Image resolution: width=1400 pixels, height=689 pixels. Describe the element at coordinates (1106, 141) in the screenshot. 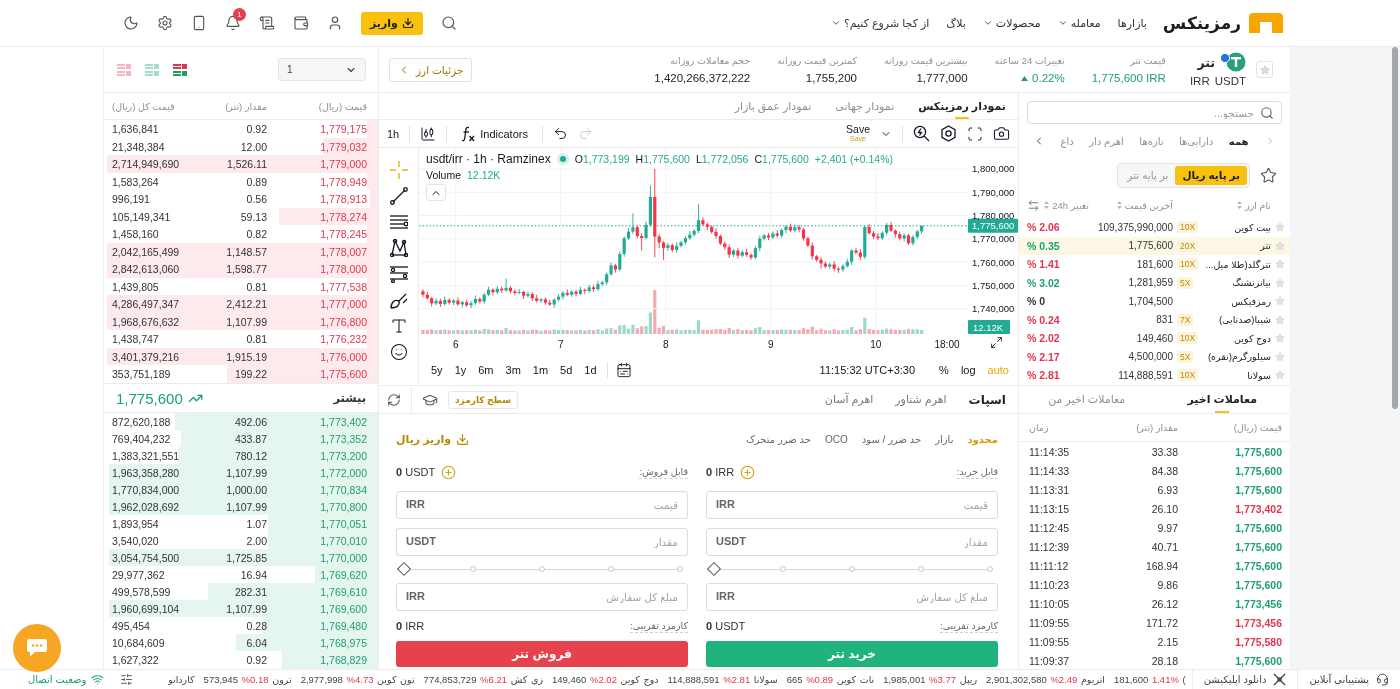

I see `market-tab: اهرم دار` at that location.